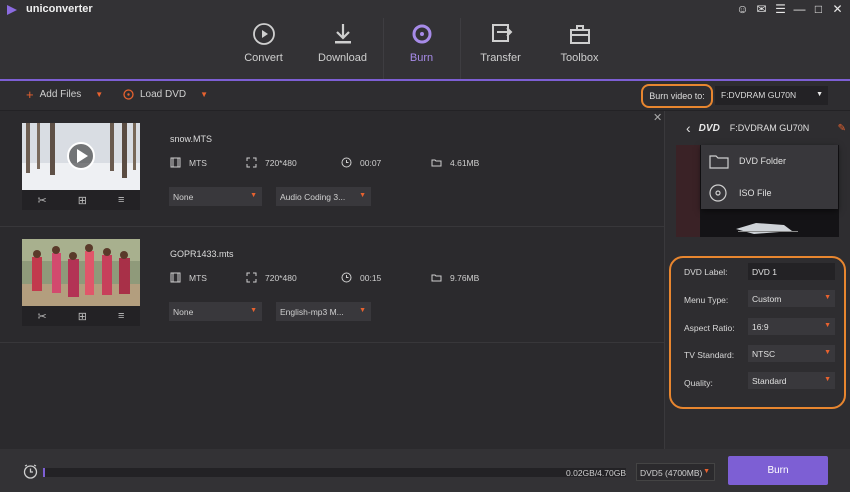  I want to click on audio-track-select: English-mp3 M... ▼, so click(323, 311).